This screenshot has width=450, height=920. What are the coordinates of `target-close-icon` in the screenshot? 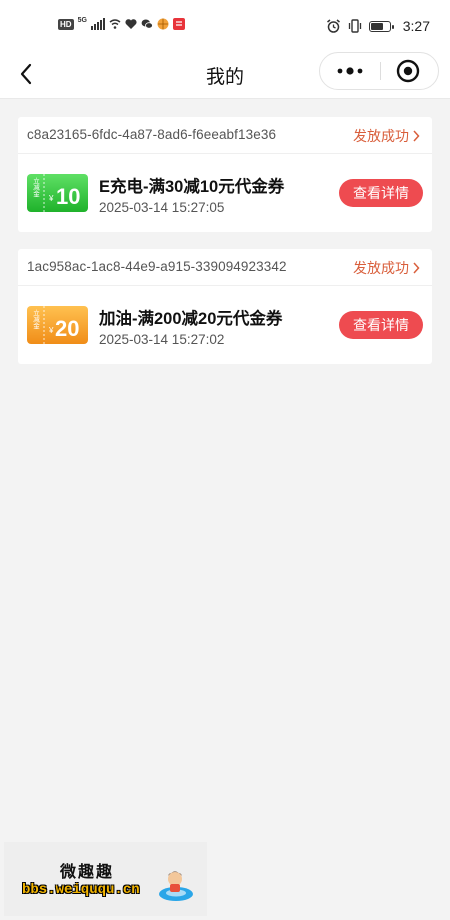 It's located at (408, 71).